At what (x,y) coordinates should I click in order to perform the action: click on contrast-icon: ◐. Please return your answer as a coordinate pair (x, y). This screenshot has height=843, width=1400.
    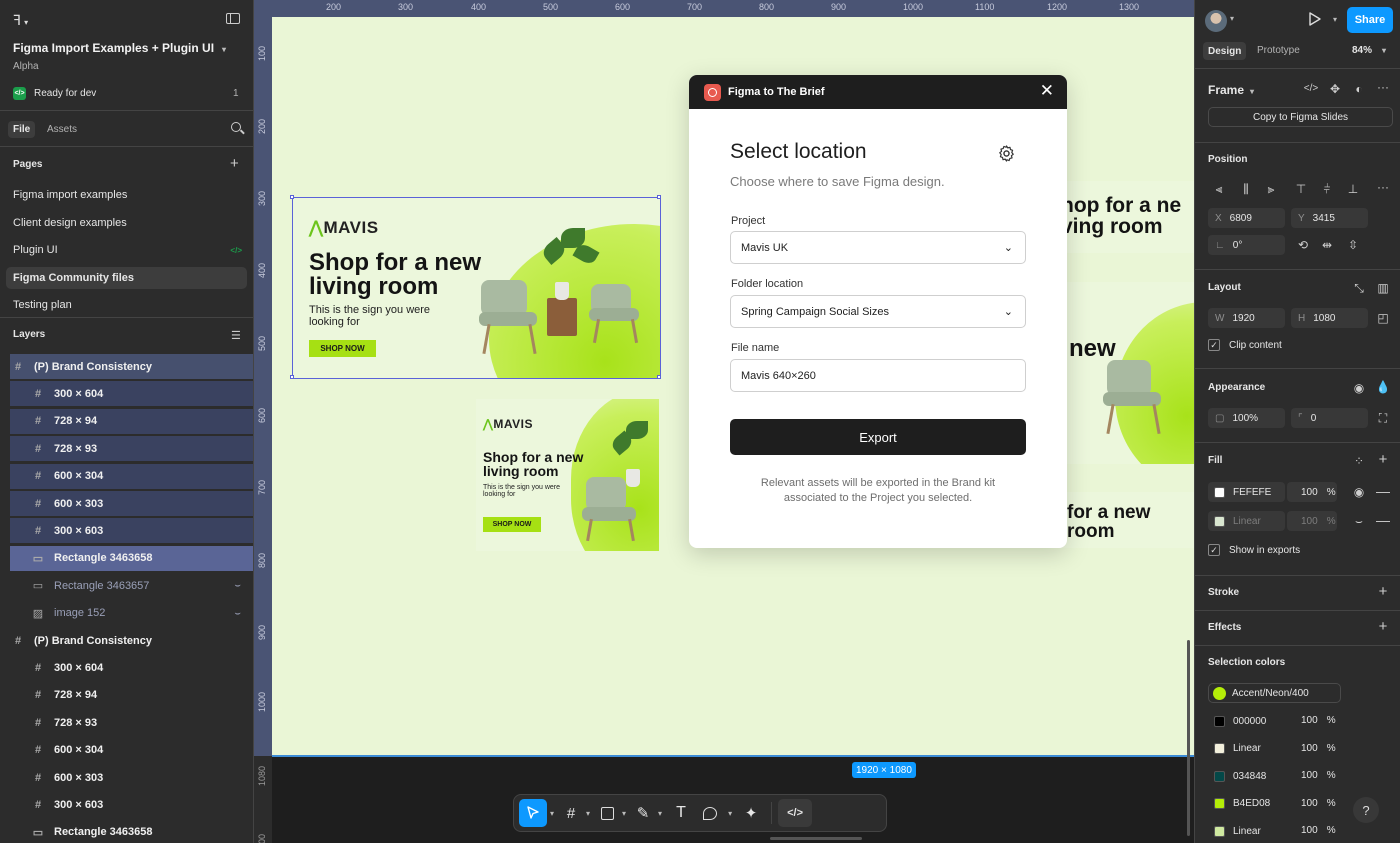
    Looking at the image, I should click on (1359, 89).